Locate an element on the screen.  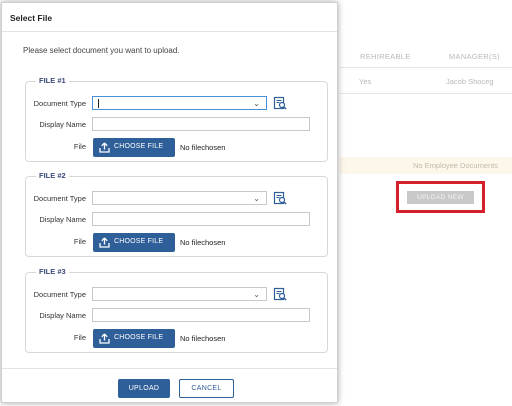
modal-title: Select File is located at coordinates (31, 18).